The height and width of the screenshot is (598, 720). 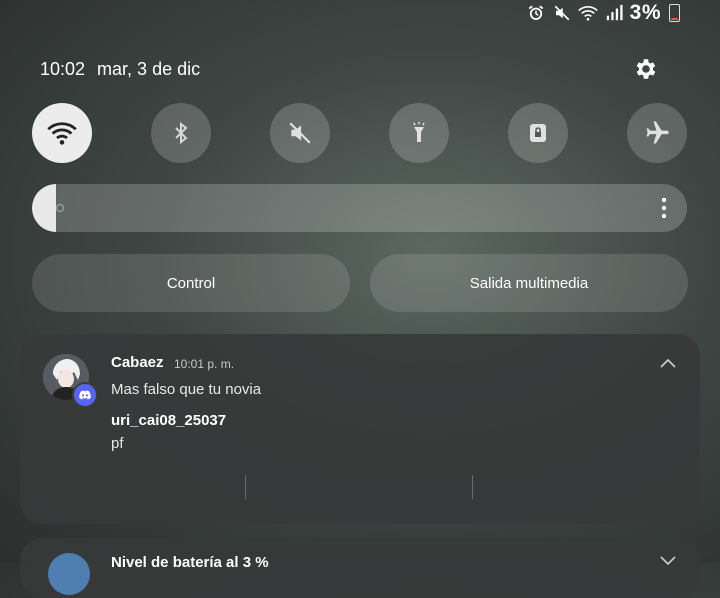 What do you see at coordinates (536, 13) in the screenshot?
I see `alarm-icon` at bounding box center [536, 13].